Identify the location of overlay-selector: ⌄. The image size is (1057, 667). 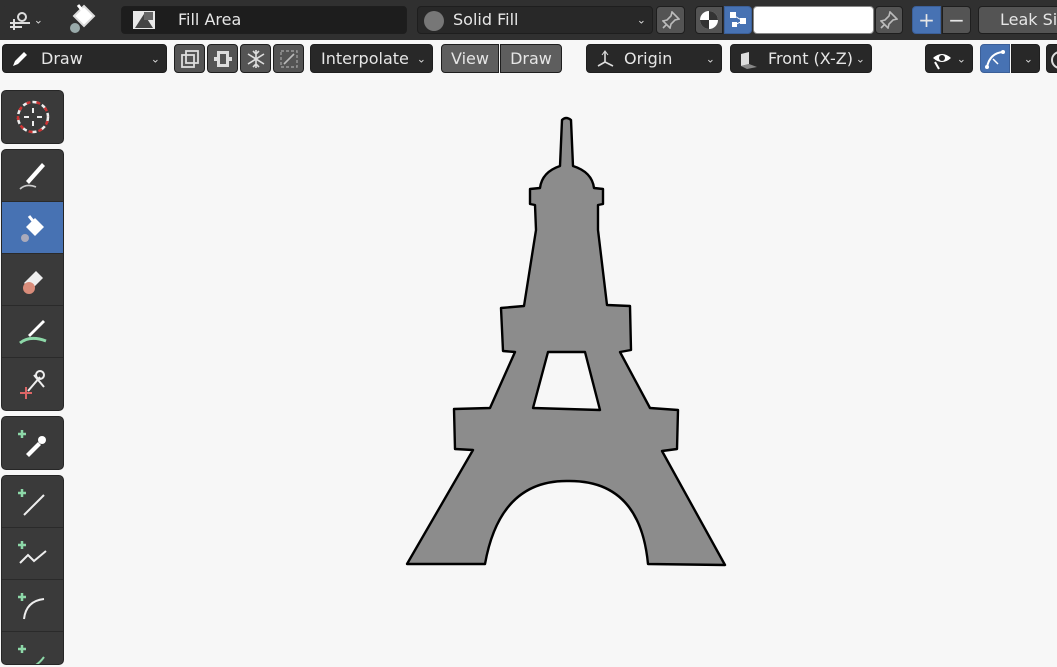
(949, 58).